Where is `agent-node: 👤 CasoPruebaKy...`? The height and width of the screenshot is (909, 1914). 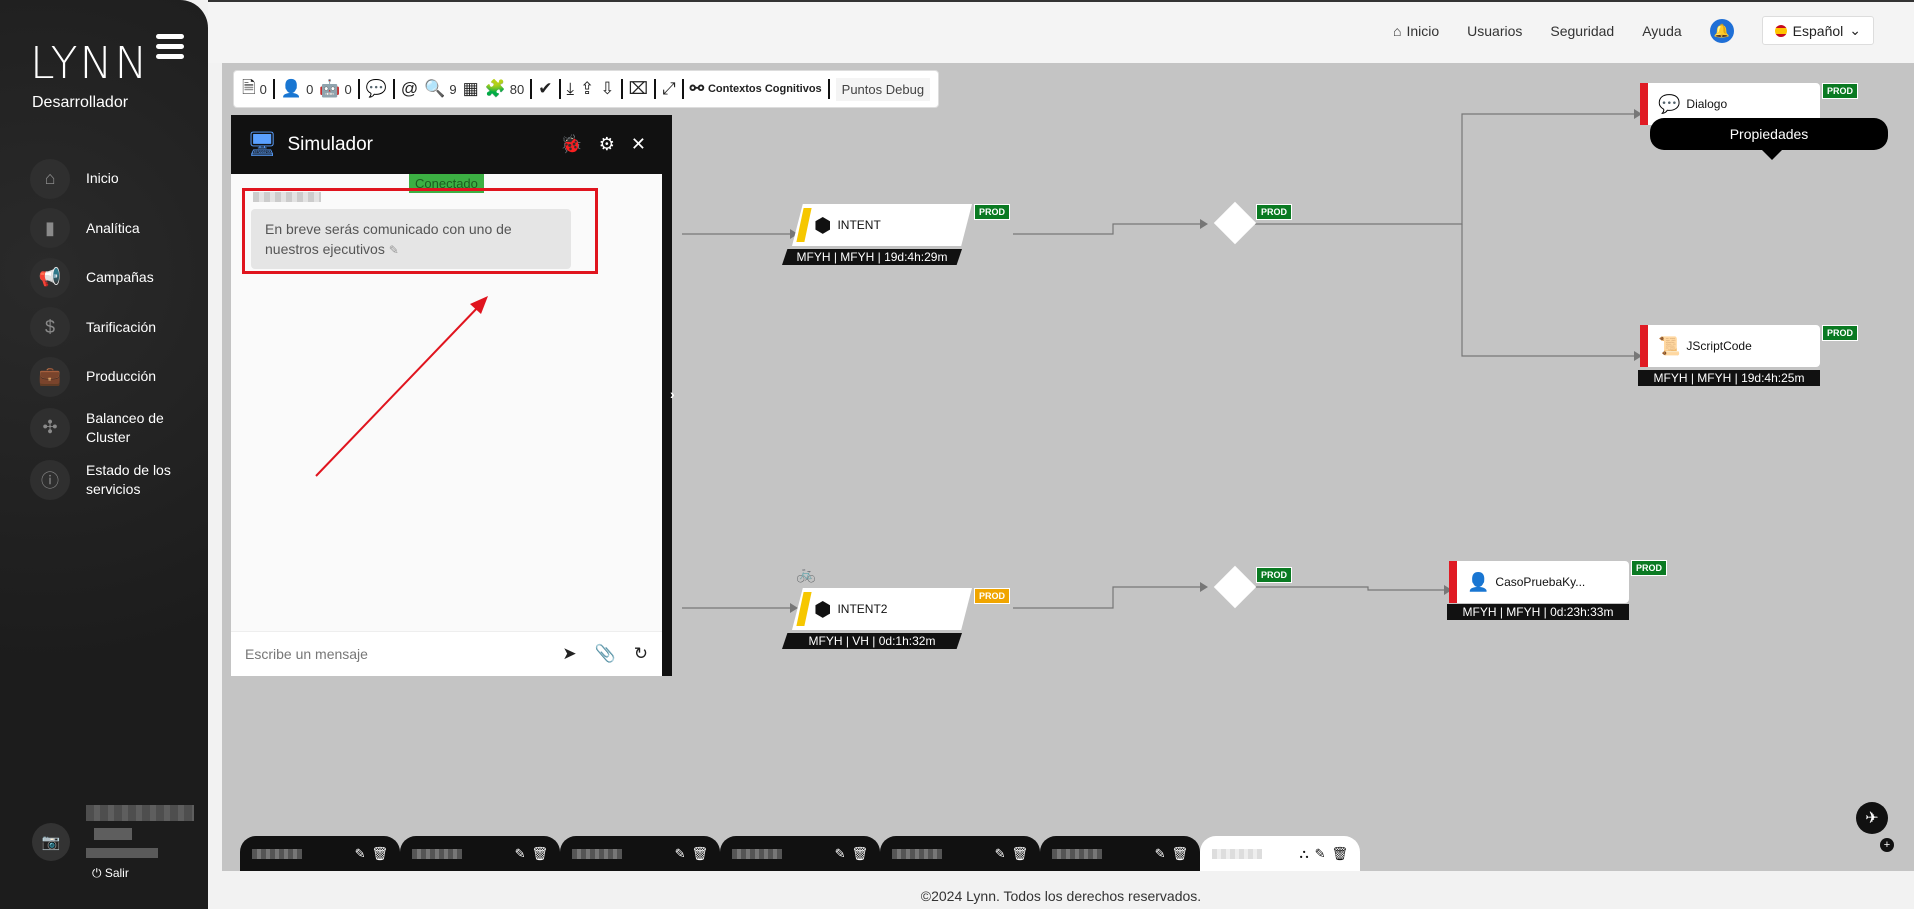 agent-node: 👤 CasoPruebaKy... is located at coordinates (1539, 582).